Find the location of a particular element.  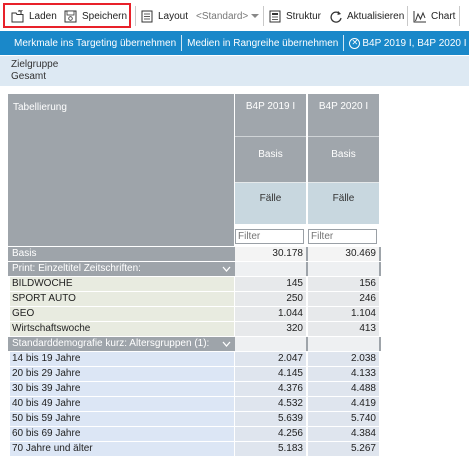

cell-value: 4.419 is located at coordinates (343, 404).